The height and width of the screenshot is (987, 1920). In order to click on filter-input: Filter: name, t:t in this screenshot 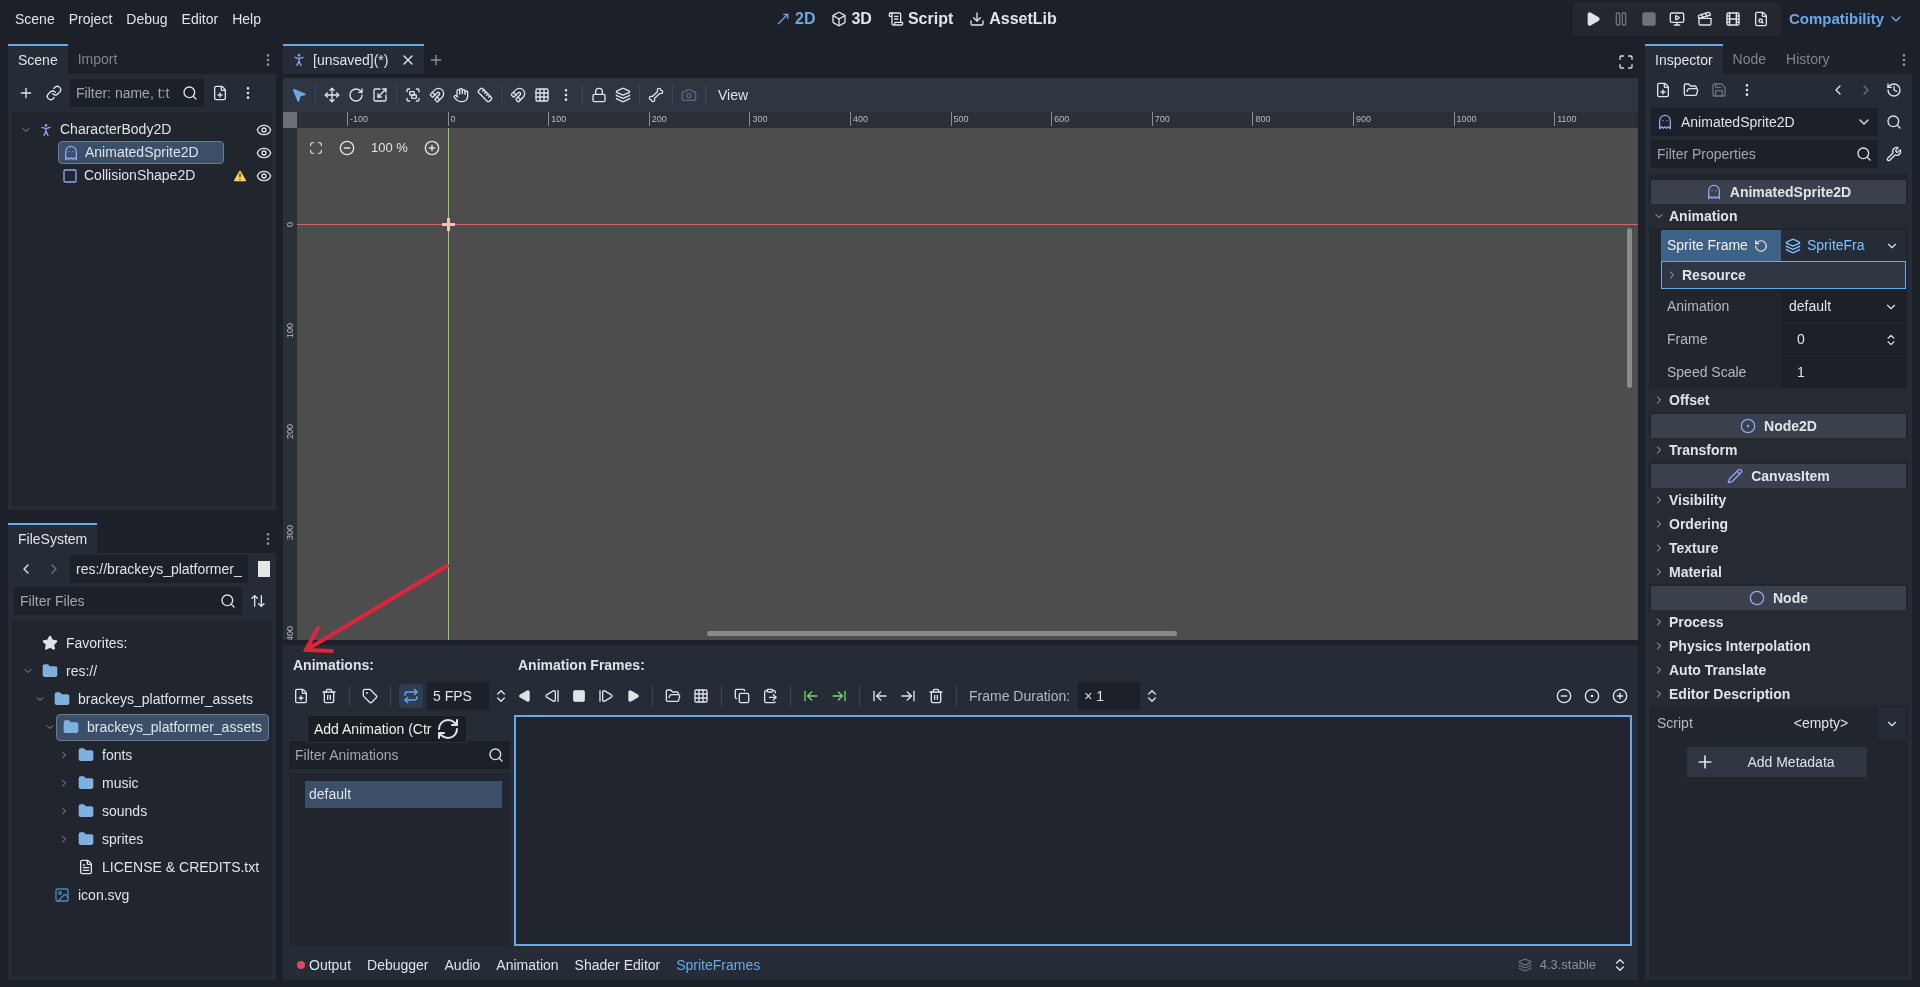, I will do `click(129, 93)`.